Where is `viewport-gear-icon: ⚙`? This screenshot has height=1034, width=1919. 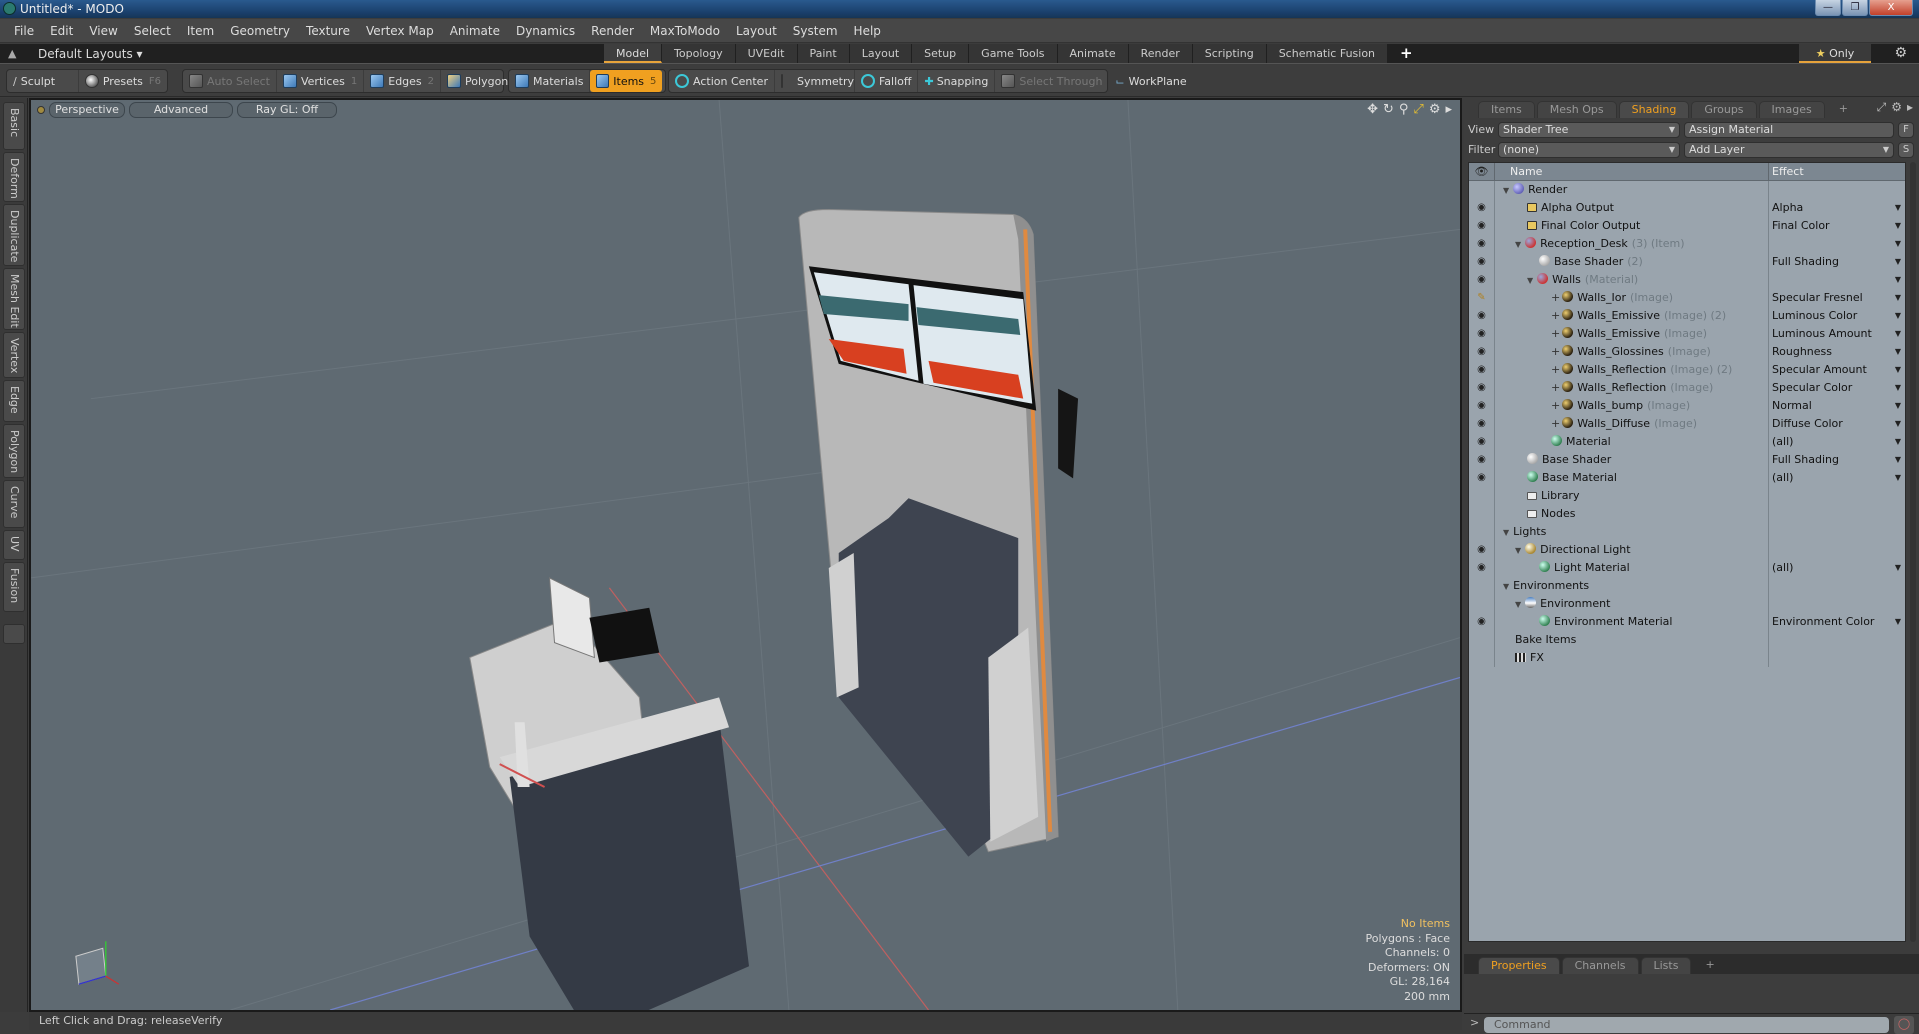
viewport-gear-icon: ⚙ is located at coordinates (1435, 109).